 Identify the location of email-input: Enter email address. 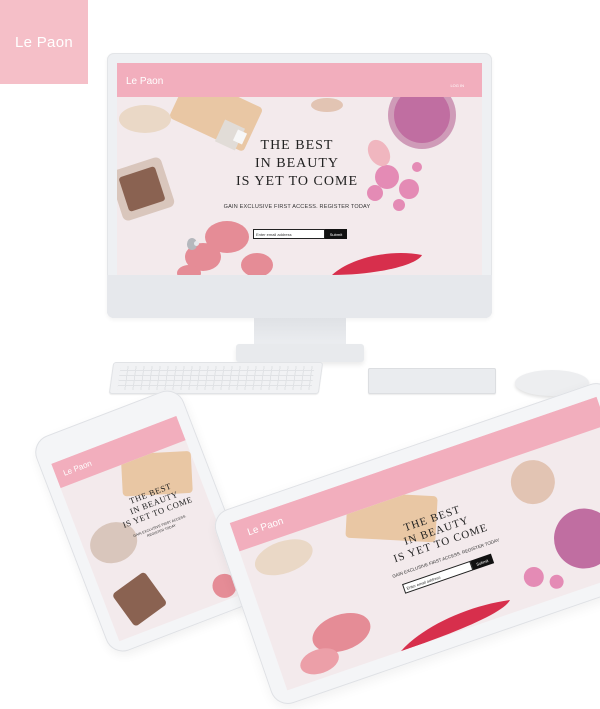
(289, 234).